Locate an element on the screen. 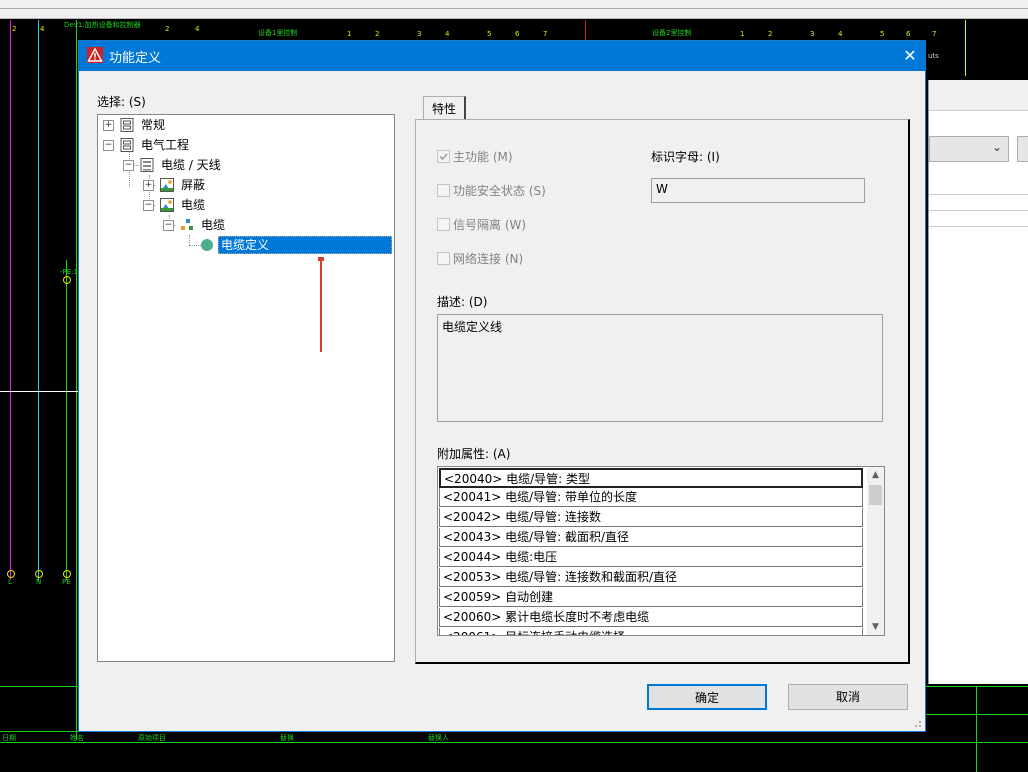 The height and width of the screenshot is (772, 1028). resize-grip-icon is located at coordinates (917, 723).